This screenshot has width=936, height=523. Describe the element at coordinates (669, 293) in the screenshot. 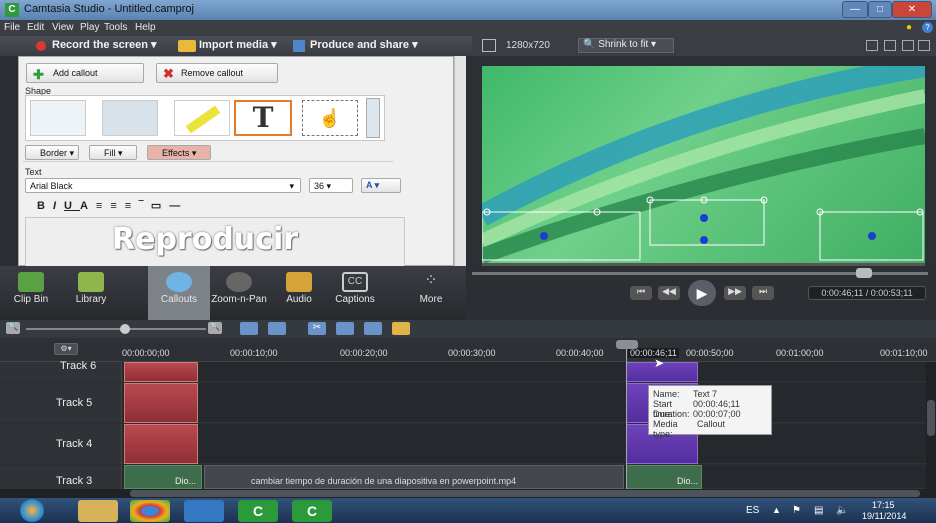

I see `rewind-icon: ◀◀` at that location.